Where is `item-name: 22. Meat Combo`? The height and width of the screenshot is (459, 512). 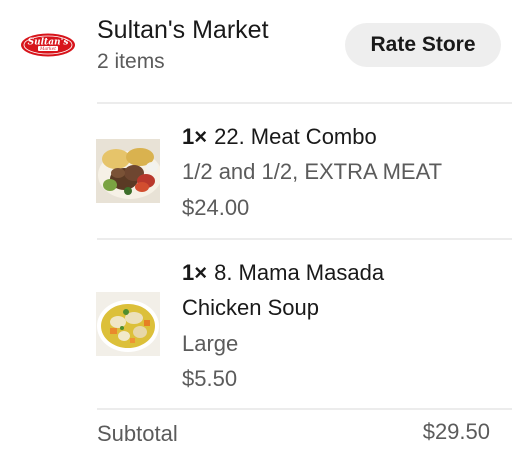
item-name: 22. Meat Combo is located at coordinates (295, 136).